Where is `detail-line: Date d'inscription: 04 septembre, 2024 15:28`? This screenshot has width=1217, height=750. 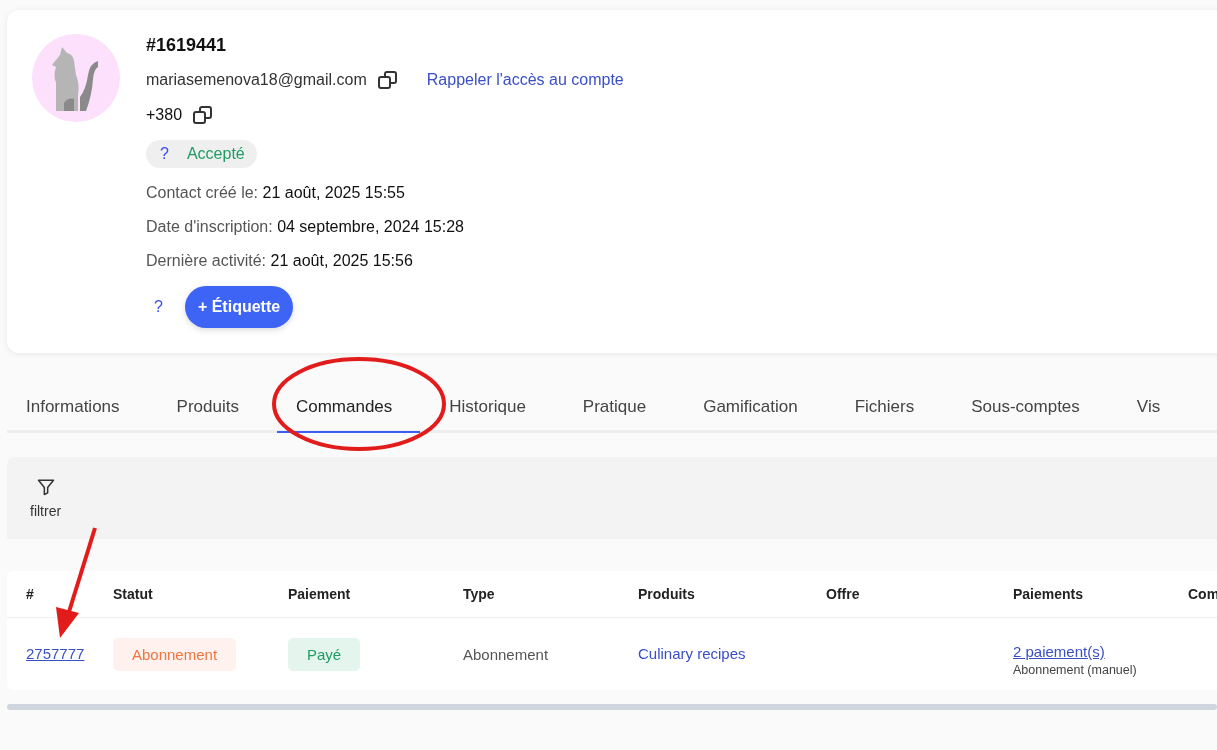 detail-line: Date d'inscription: 04 septembre, 2024 15:28 is located at coordinates (305, 227).